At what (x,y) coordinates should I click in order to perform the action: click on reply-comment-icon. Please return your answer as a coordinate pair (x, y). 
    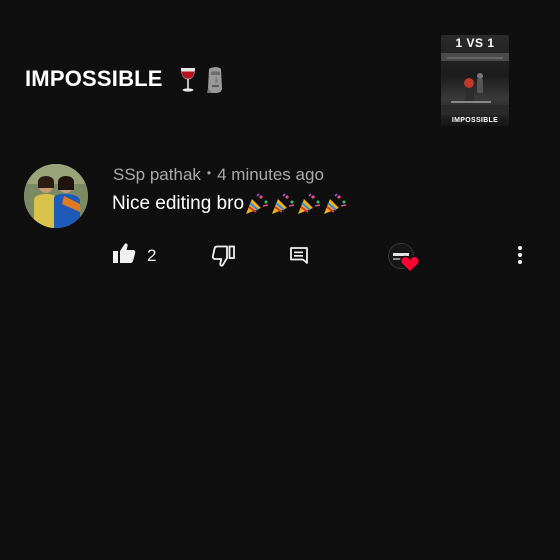
    Looking at the image, I should click on (299, 258).